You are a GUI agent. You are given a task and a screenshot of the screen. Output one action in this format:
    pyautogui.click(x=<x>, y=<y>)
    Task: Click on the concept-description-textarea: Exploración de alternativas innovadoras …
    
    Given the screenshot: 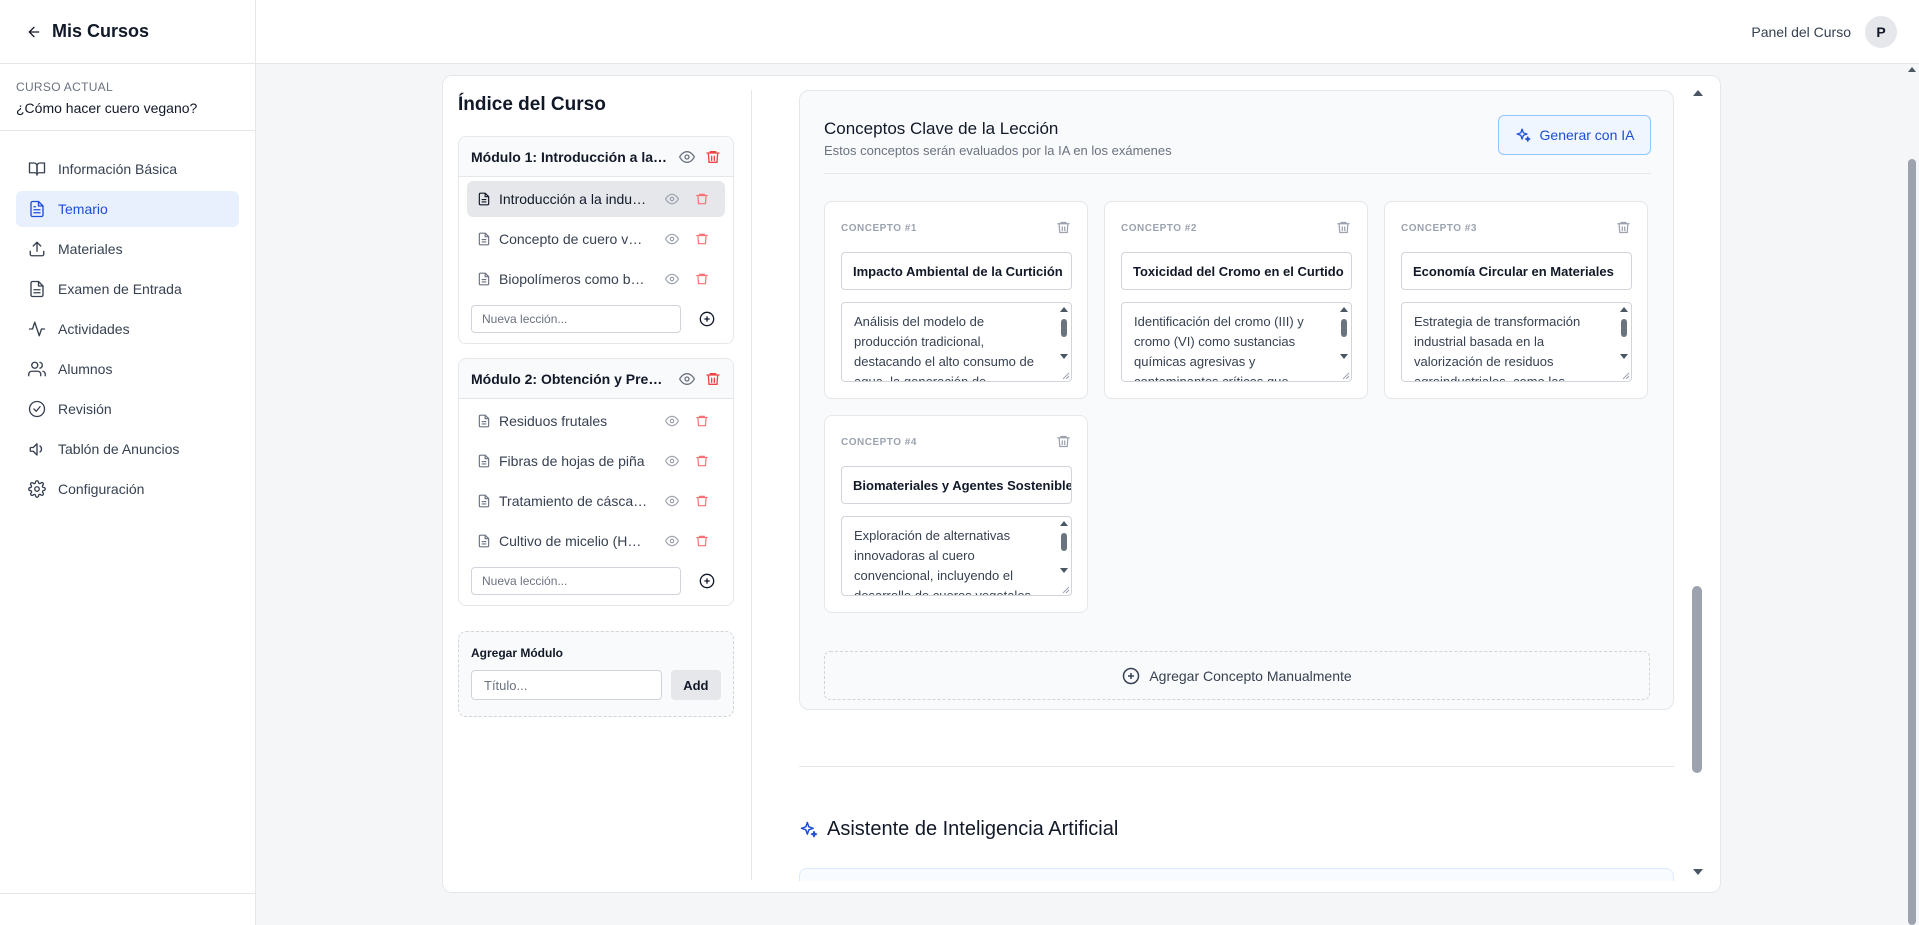 What is the action you would take?
    pyautogui.click(x=956, y=556)
    